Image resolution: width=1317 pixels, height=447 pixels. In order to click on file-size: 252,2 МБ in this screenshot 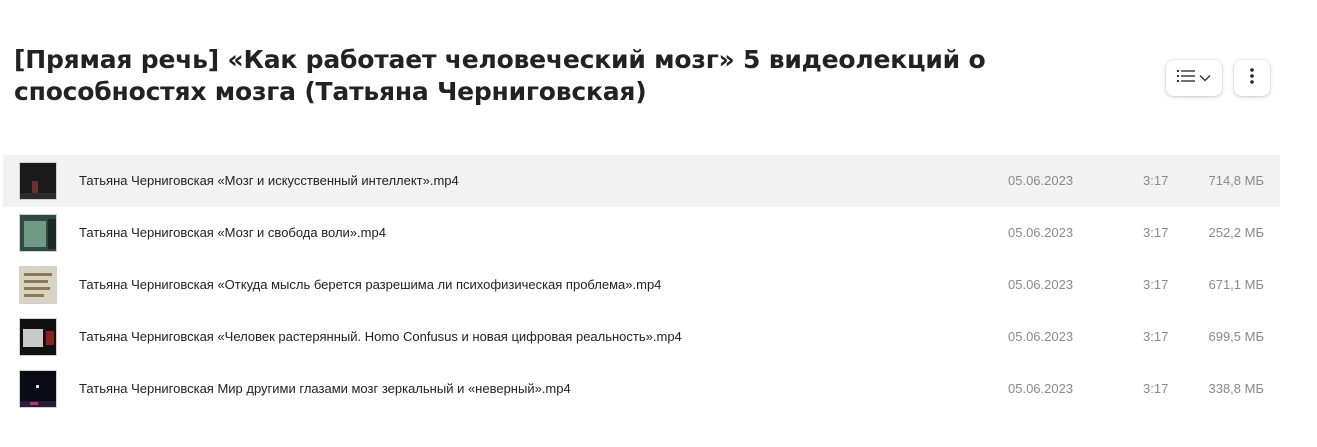, I will do `click(1236, 232)`.